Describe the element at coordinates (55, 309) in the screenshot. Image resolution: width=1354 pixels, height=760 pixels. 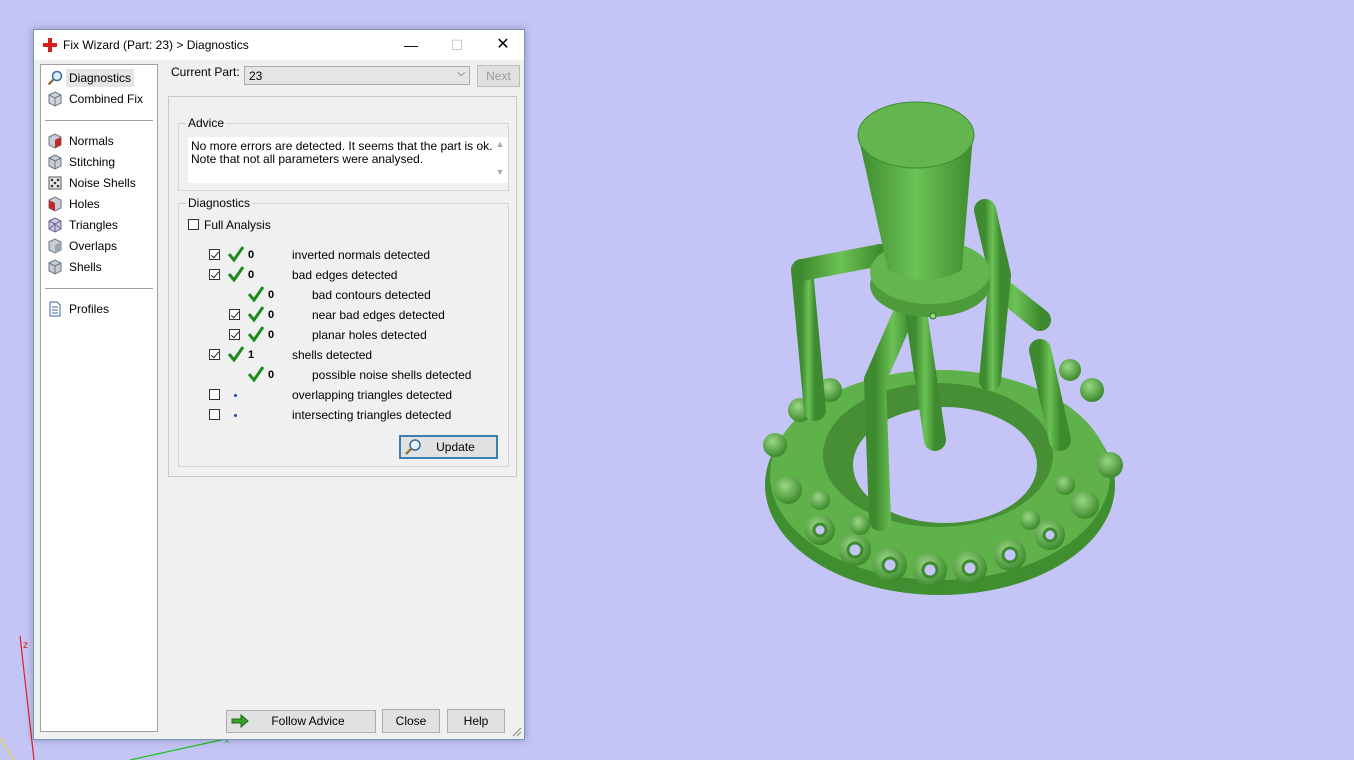
I see `document-icon` at that location.